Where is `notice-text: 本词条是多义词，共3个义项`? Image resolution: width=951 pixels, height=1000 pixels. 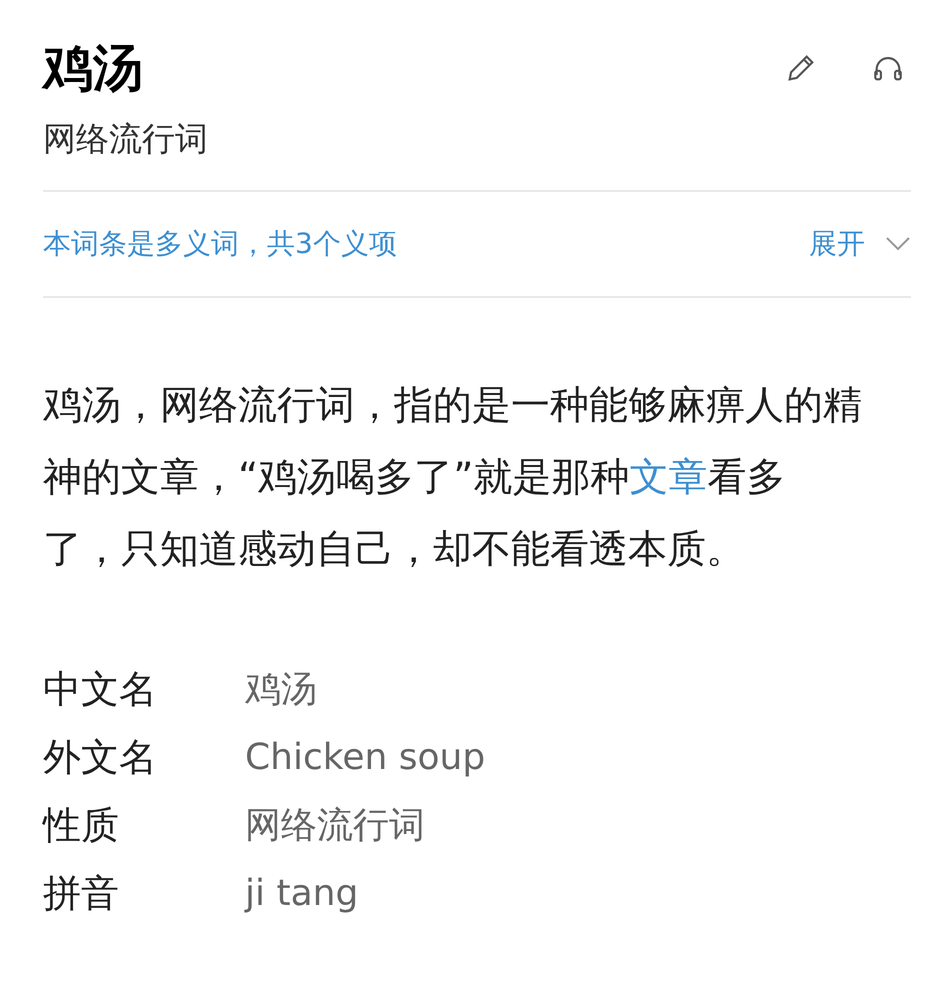 notice-text: 本词条是多义词，共3个义项 is located at coordinates (220, 244).